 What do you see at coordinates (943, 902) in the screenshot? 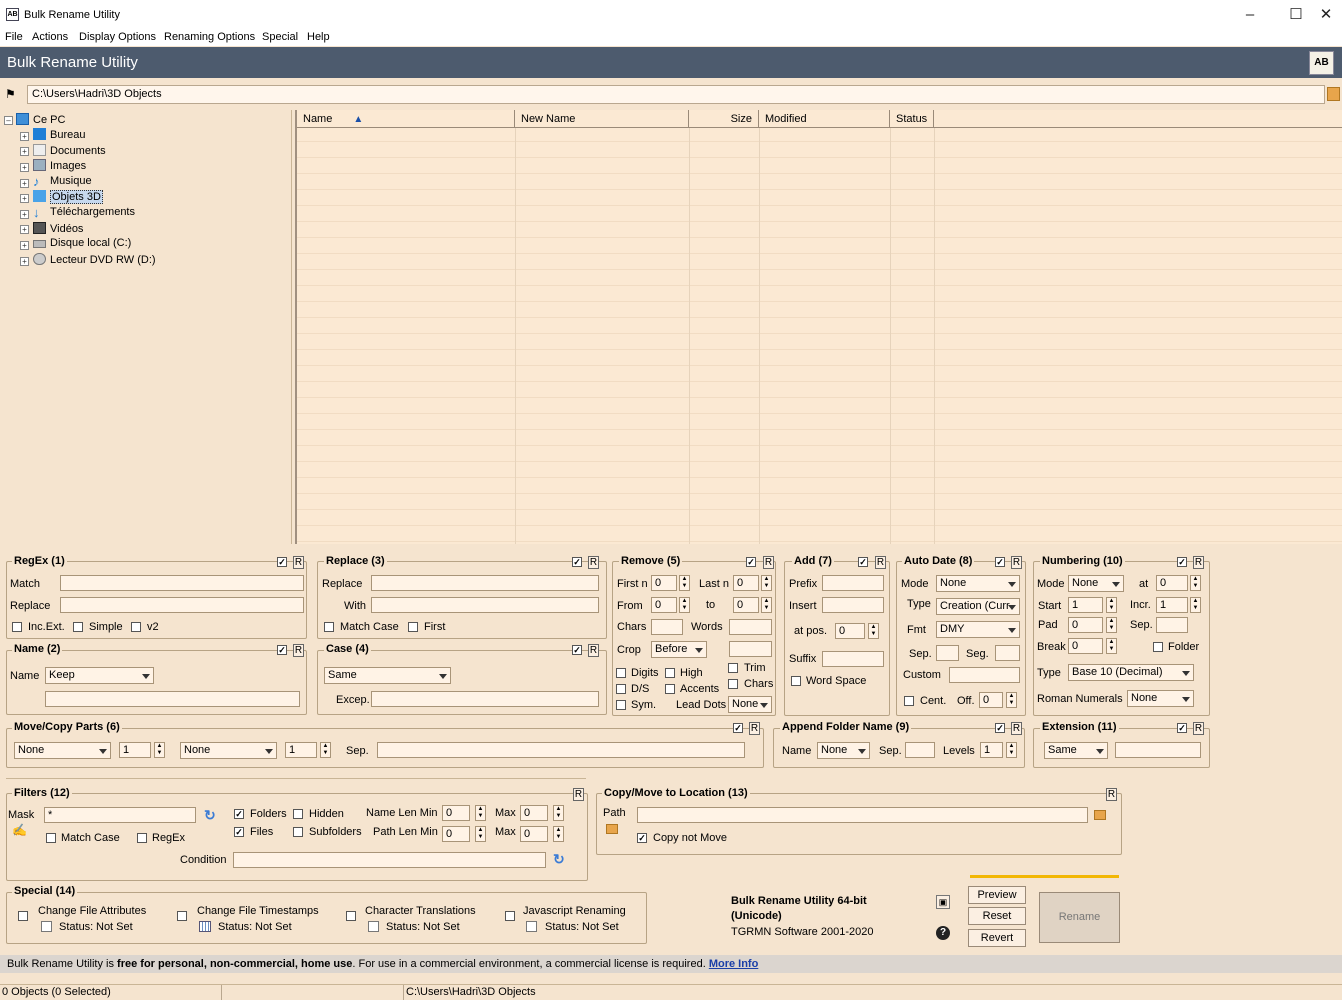
I see `expand-window-icon: ▣` at bounding box center [943, 902].